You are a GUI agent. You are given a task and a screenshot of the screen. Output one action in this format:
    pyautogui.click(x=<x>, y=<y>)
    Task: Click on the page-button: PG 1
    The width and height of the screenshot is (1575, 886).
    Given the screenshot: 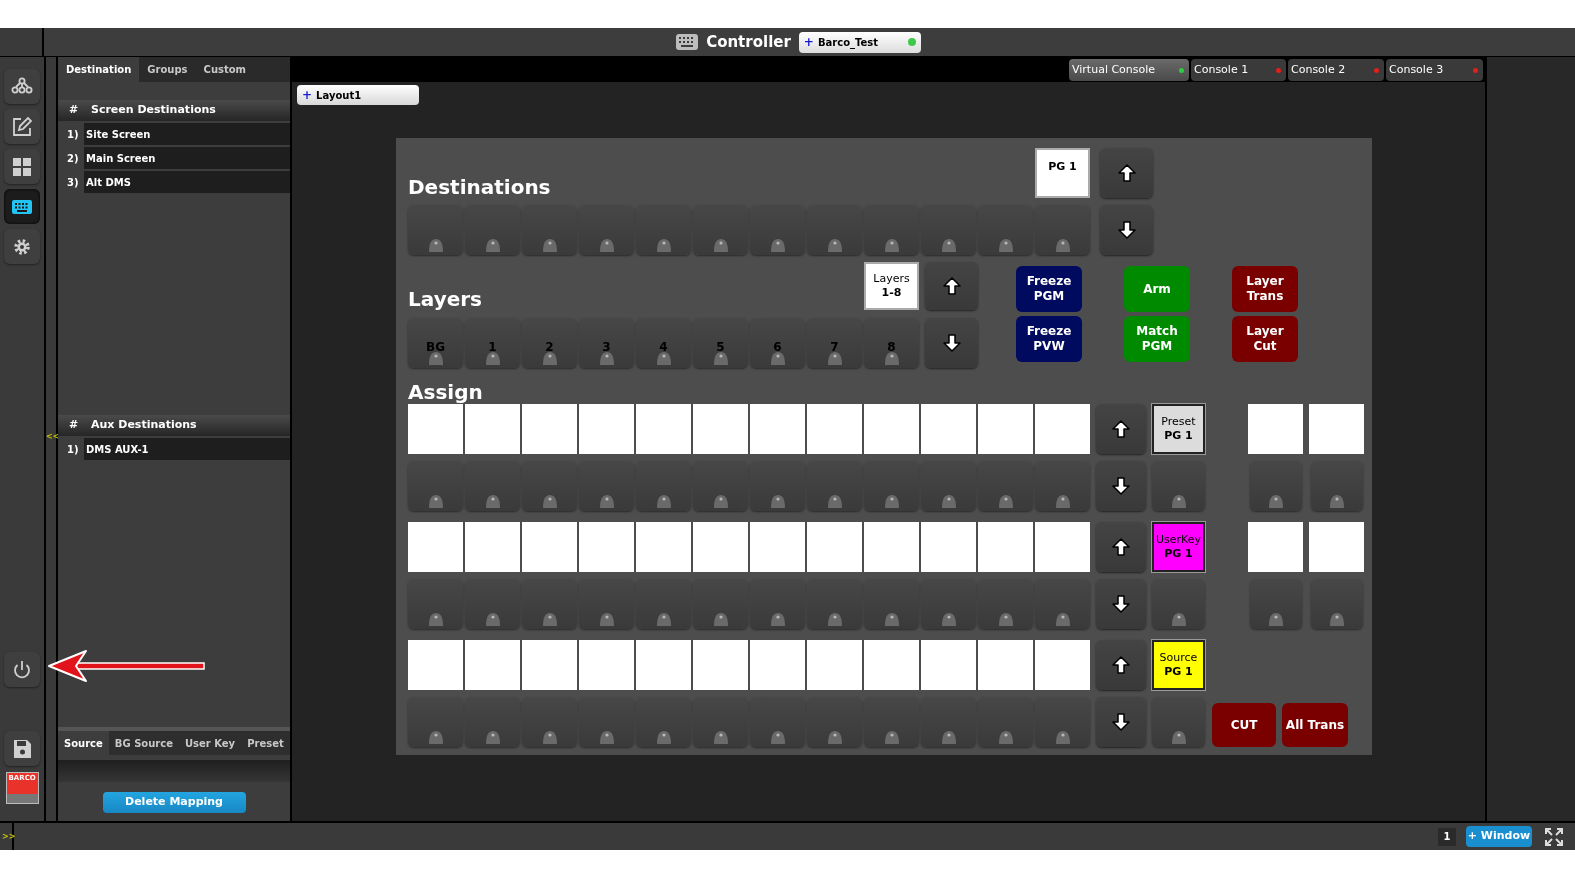 What is the action you would take?
    pyautogui.click(x=1062, y=173)
    